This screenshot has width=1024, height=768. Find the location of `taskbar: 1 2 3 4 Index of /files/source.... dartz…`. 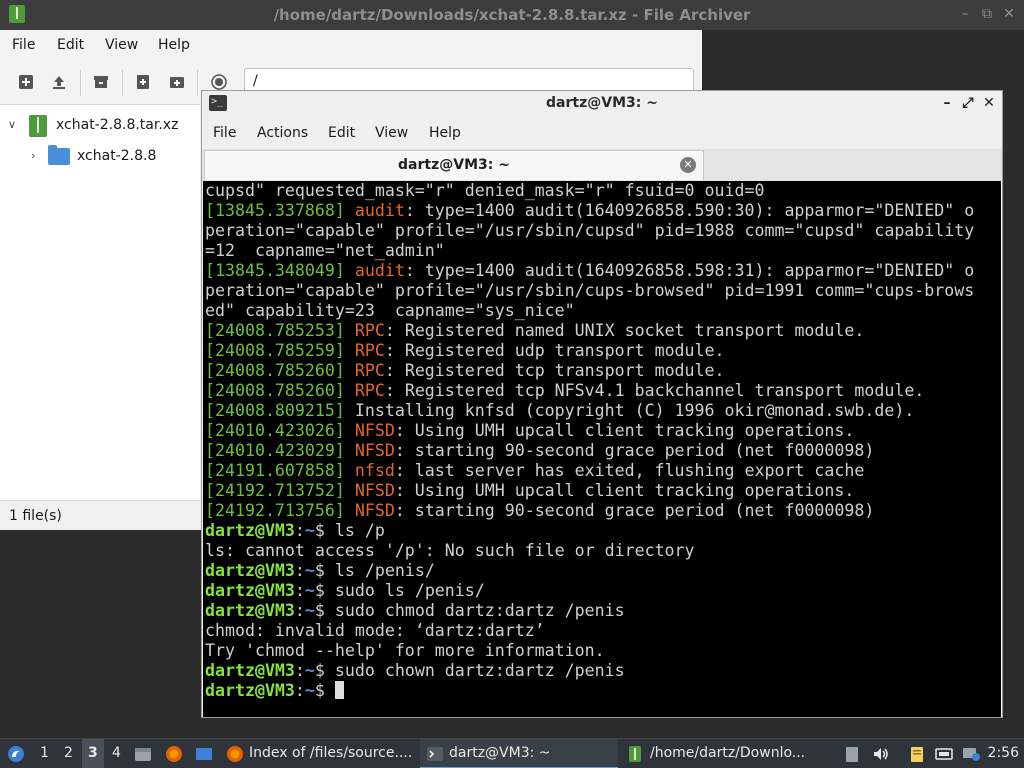

taskbar: 1 2 3 4 Index of /files/source.... dartz… is located at coordinates (512, 753).